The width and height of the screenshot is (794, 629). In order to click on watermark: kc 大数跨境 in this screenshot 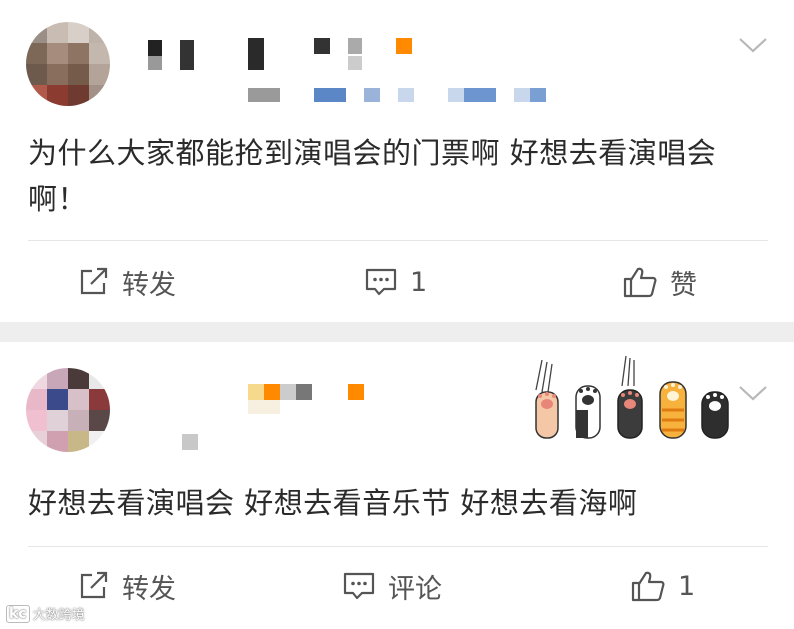, I will do `click(45, 613)`.